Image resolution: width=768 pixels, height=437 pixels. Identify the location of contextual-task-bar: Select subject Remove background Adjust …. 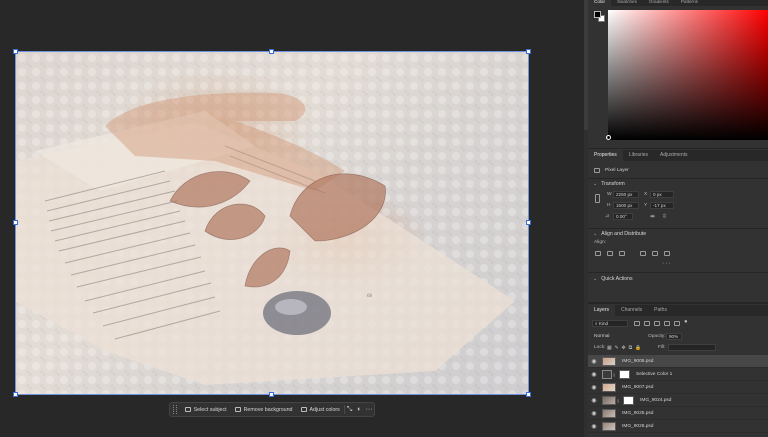
(272, 409).